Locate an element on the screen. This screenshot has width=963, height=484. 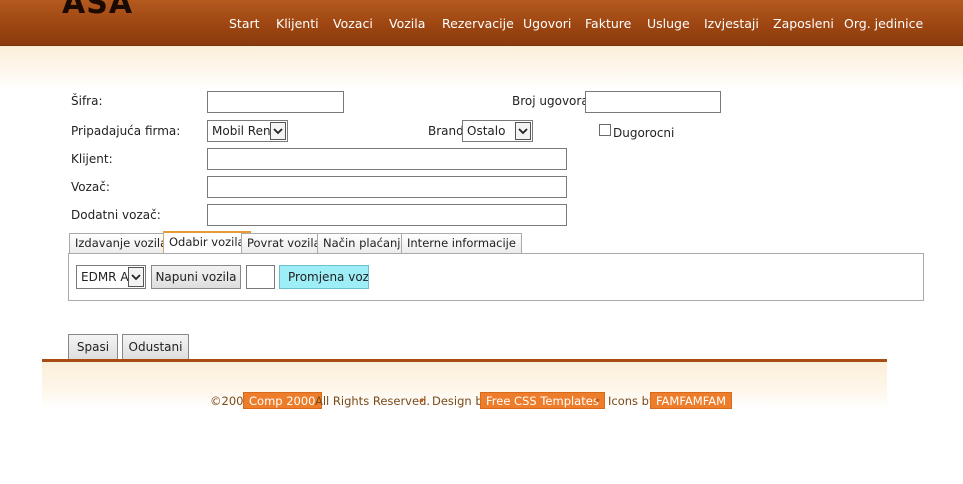
header-gradient is located at coordinates (481, 68).